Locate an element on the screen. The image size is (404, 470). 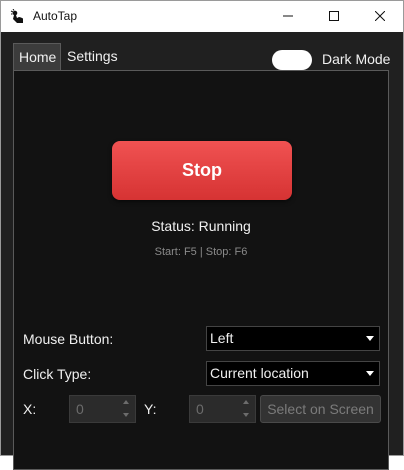
status-text: Status: Running is located at coordinates (201, 226).